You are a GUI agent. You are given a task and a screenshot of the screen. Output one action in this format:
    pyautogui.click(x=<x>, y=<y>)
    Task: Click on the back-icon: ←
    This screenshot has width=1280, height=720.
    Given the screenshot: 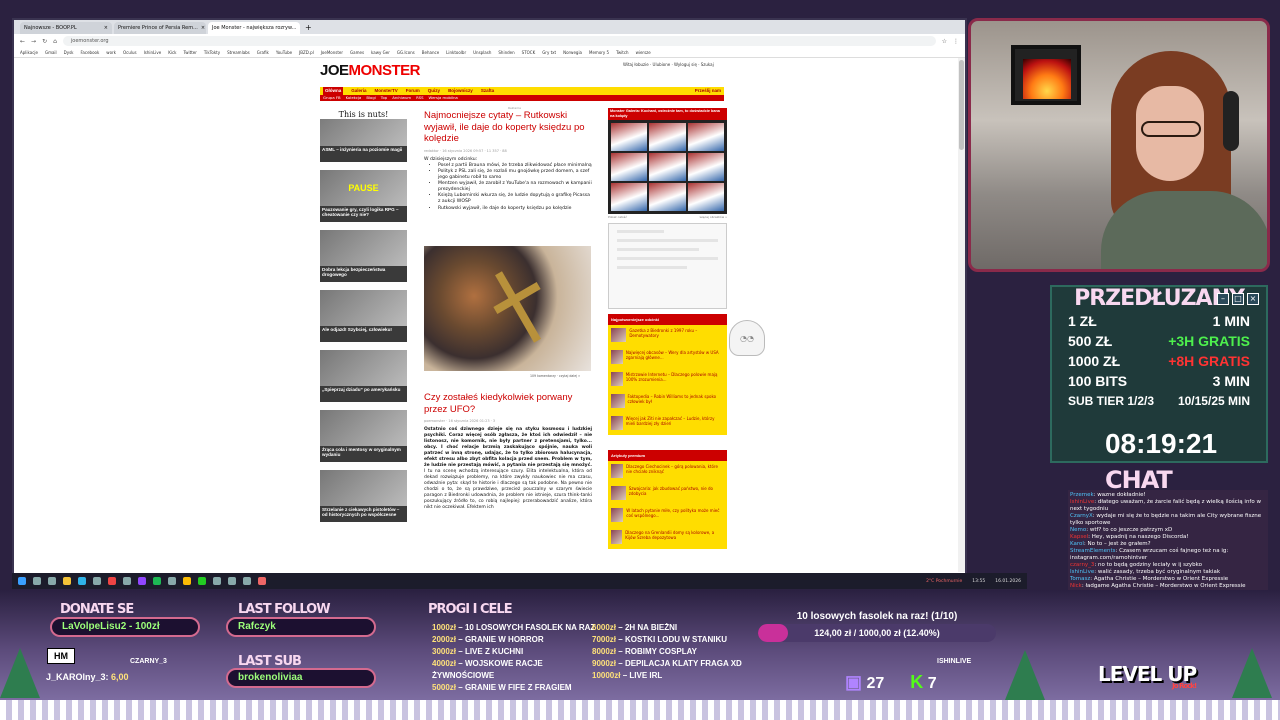 What is the action you would take?
    pyautogui.click(x=22, y=41)
    